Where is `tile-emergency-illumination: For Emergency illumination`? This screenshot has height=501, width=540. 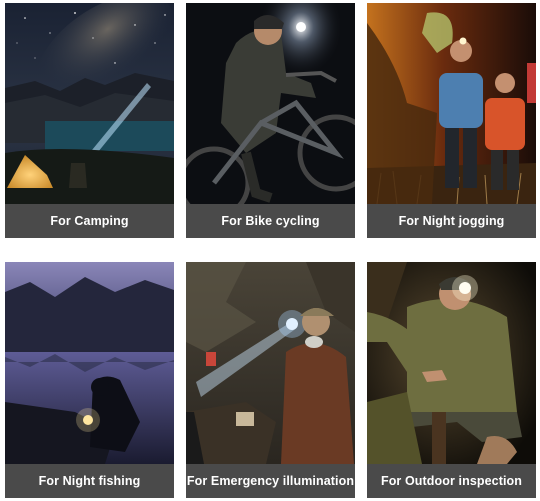 tile-emergency-illumination: For Emergency illumination is located at coordinates (270, 380).